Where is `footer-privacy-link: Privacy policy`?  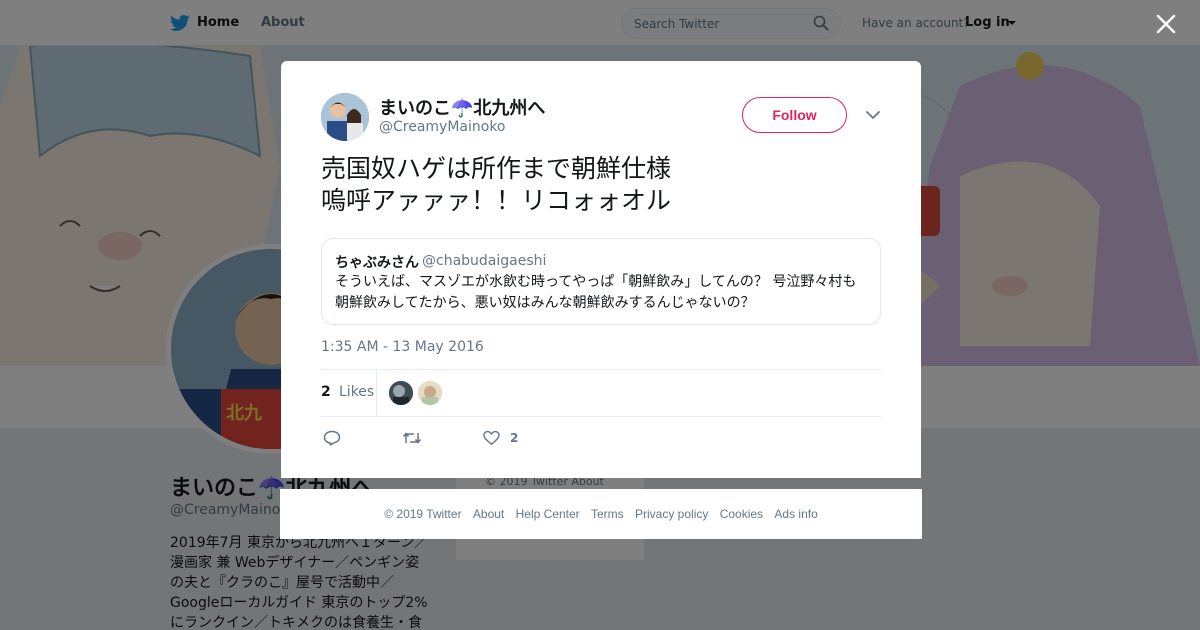 footer-privacy-link: Privacy policy is located at coordinates (671, 514).